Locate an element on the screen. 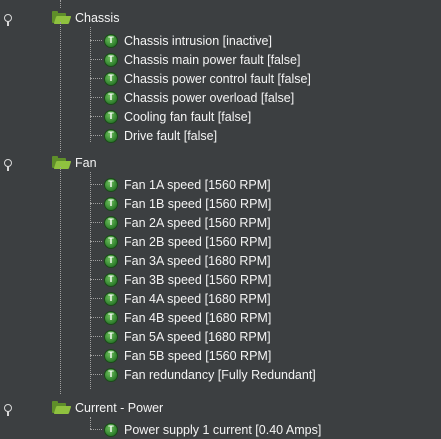 Image resolution: width=441 pixels, height=439 pixels. sensor-label: Fan 4A speed [1680 RPM] is located at coordinates (197, 298).